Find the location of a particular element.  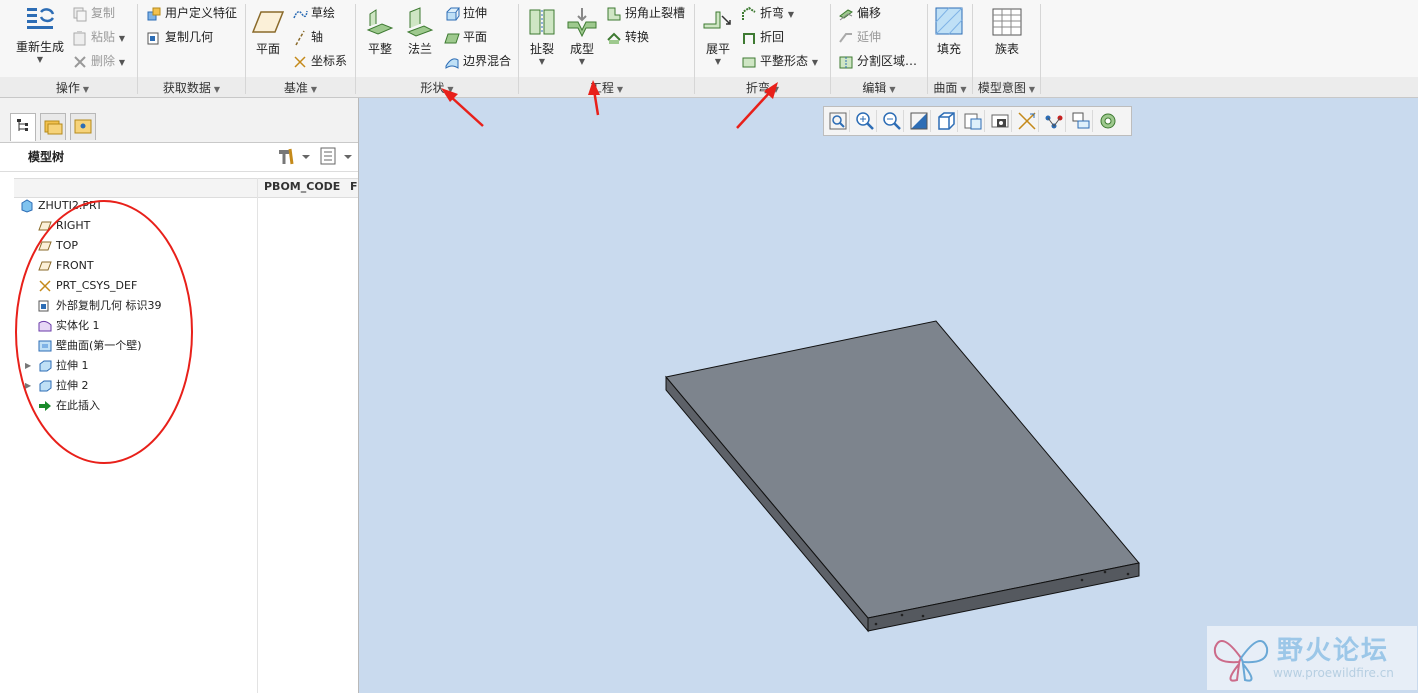

watermark-title: 野火论坛 is located at coordinates (1333, 651).